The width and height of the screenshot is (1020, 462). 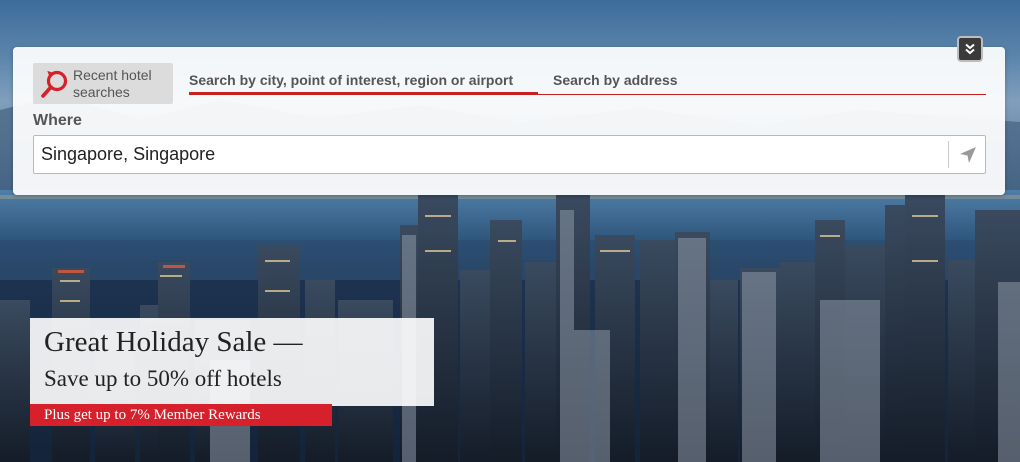 I want to click on double-chevron-down-icon, so click(x=970, y=49).